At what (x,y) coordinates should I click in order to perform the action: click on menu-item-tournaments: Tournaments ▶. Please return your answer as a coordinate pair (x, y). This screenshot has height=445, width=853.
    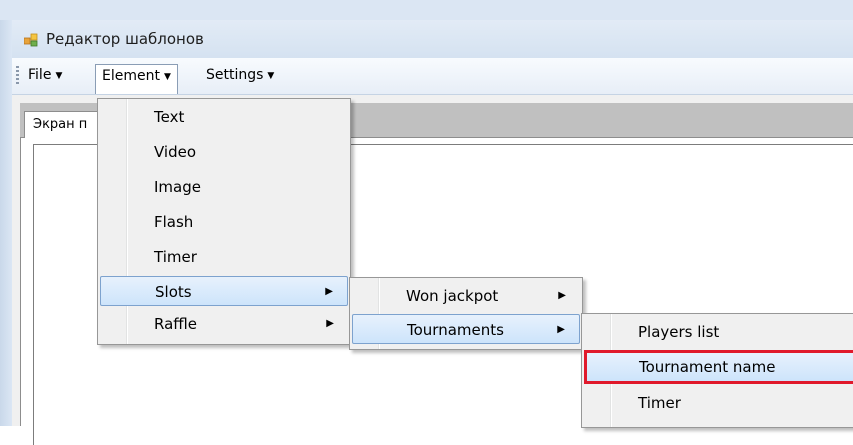
    Looking at the image, I should click on (466, 329).